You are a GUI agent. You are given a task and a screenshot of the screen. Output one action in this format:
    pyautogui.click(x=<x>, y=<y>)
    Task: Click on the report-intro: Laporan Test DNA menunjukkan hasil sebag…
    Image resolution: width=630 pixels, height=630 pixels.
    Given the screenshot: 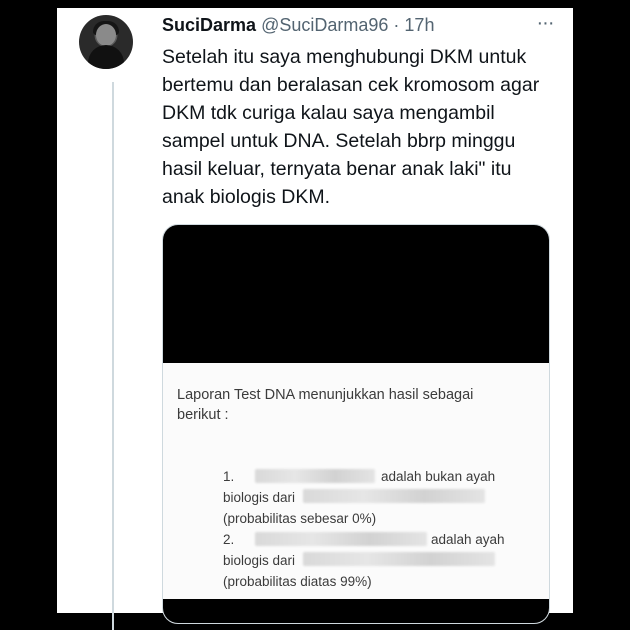 What is the action you would take?
    pyautogui.click(x=325, y=405)
    